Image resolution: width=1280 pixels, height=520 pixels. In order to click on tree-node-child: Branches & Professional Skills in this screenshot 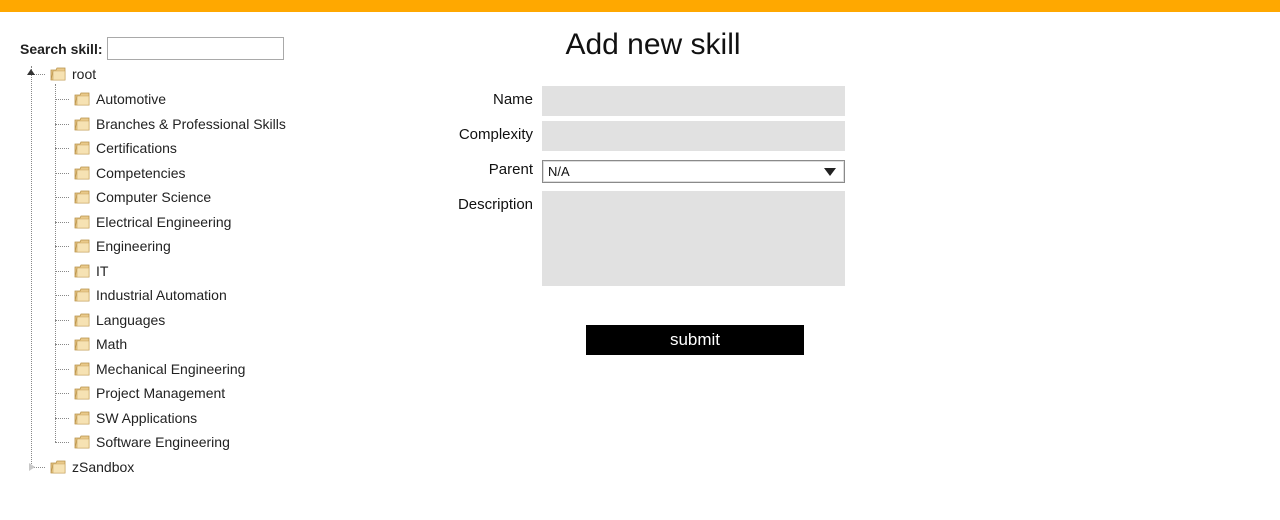, I will do `click(180, 124)`.